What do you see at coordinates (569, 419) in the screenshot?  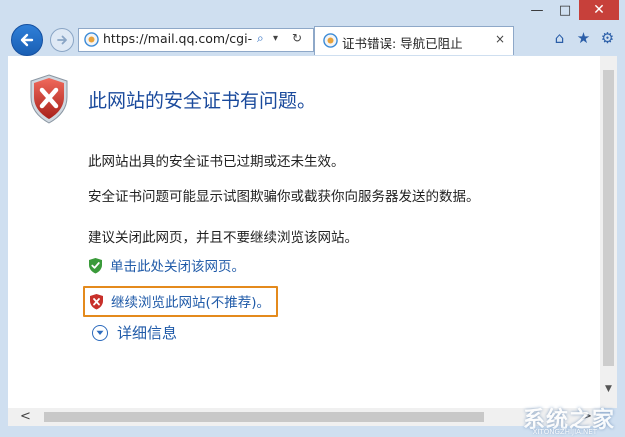 I see `site-watermark: 系统之家 XITONGZHIJIA.NET` at bounding box center [569, 419].